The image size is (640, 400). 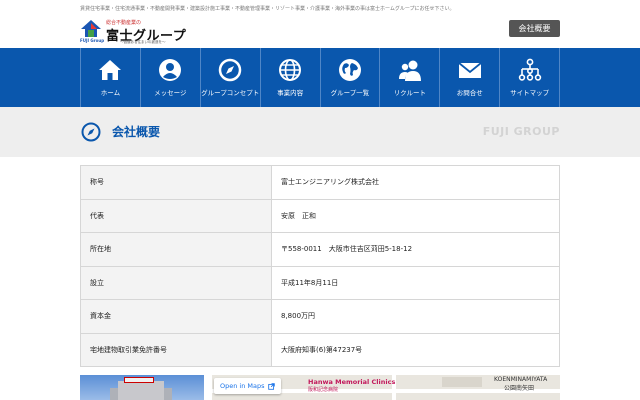 What do you see at coordinates (350, 70) in the screenshot?
I see `globe-icon` at bounding box center [350, 70].